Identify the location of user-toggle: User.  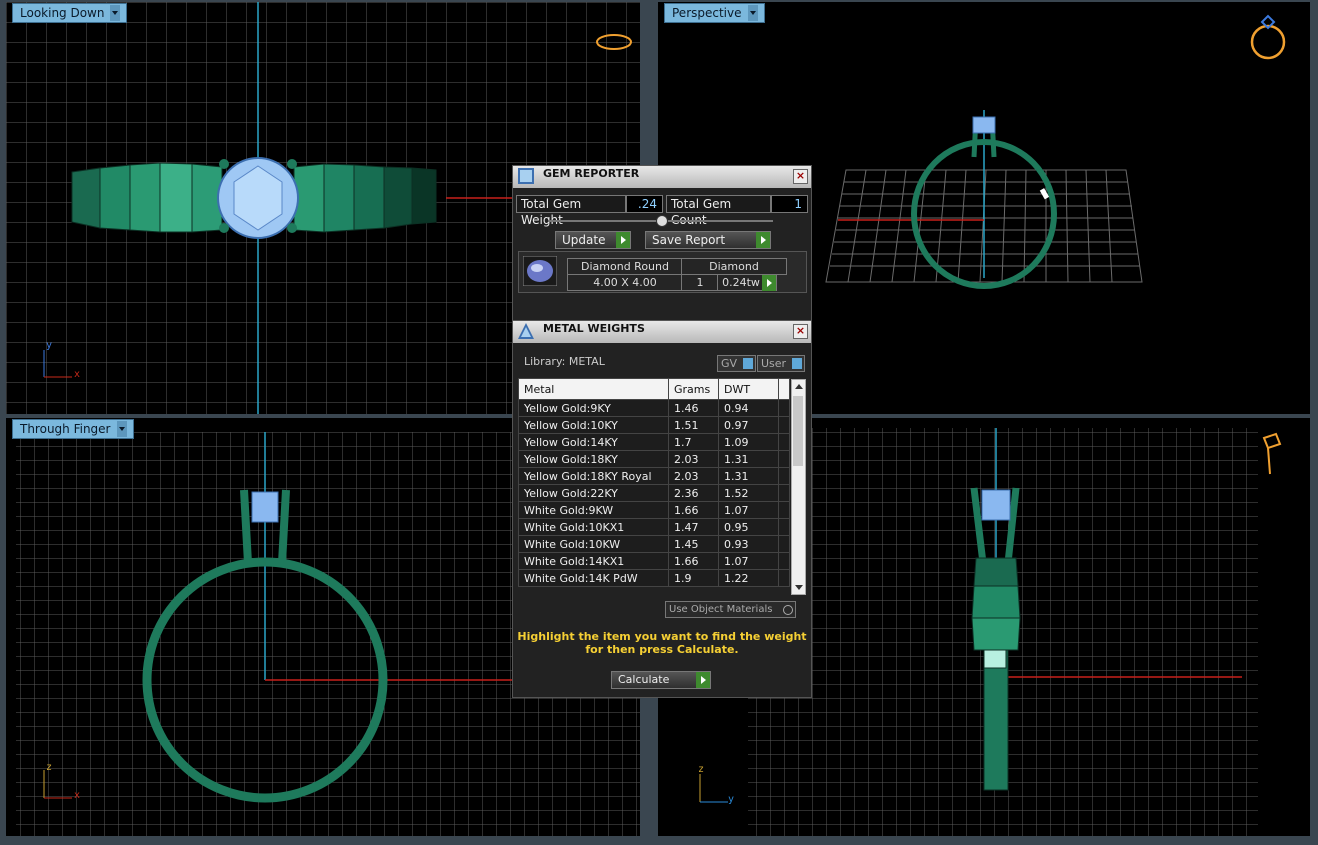
(781, 363).